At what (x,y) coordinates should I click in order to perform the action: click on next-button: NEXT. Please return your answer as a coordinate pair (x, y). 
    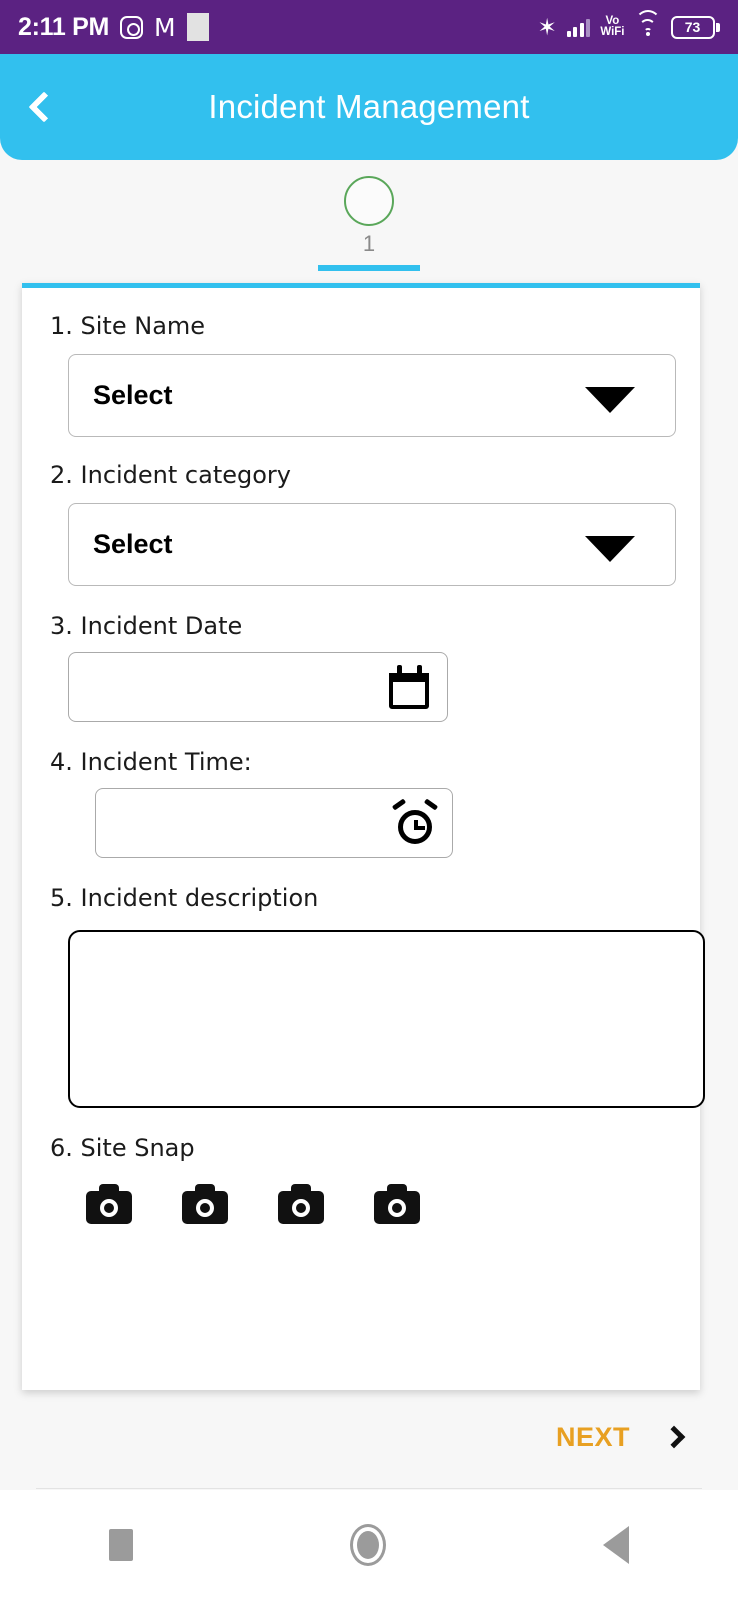
    Looking at the image, I should click on (369, 1437).